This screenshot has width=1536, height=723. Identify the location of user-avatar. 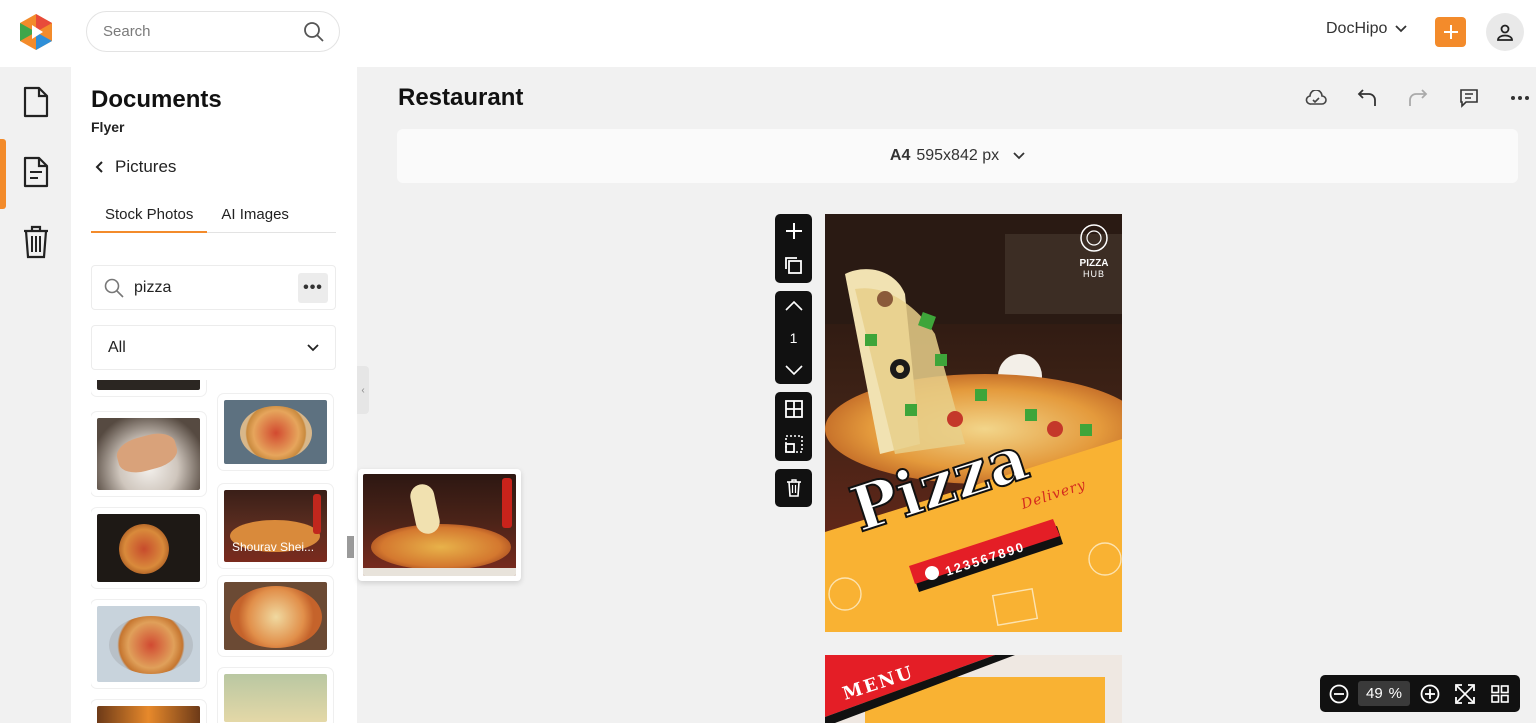
(1505, 32).